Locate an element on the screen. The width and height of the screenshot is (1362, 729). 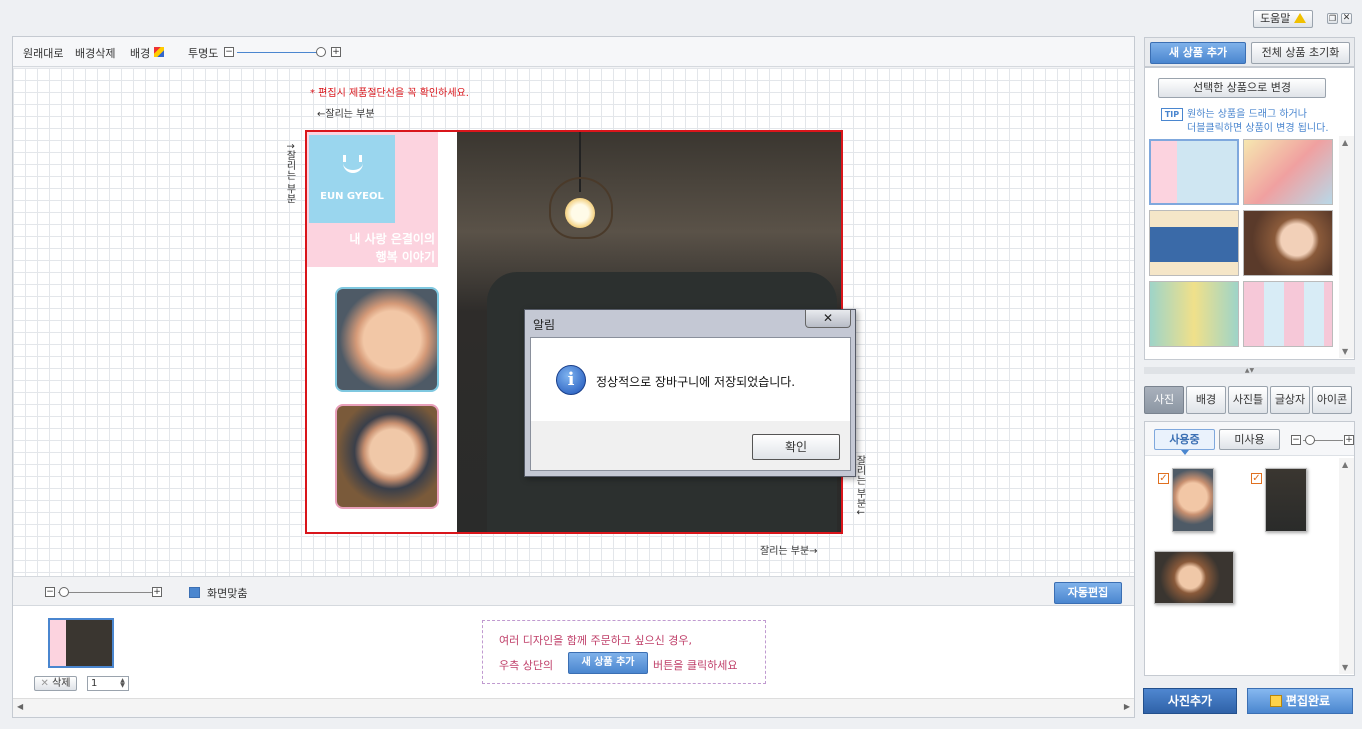
zoom-plus-button: + is located at coordinates (157, 592).